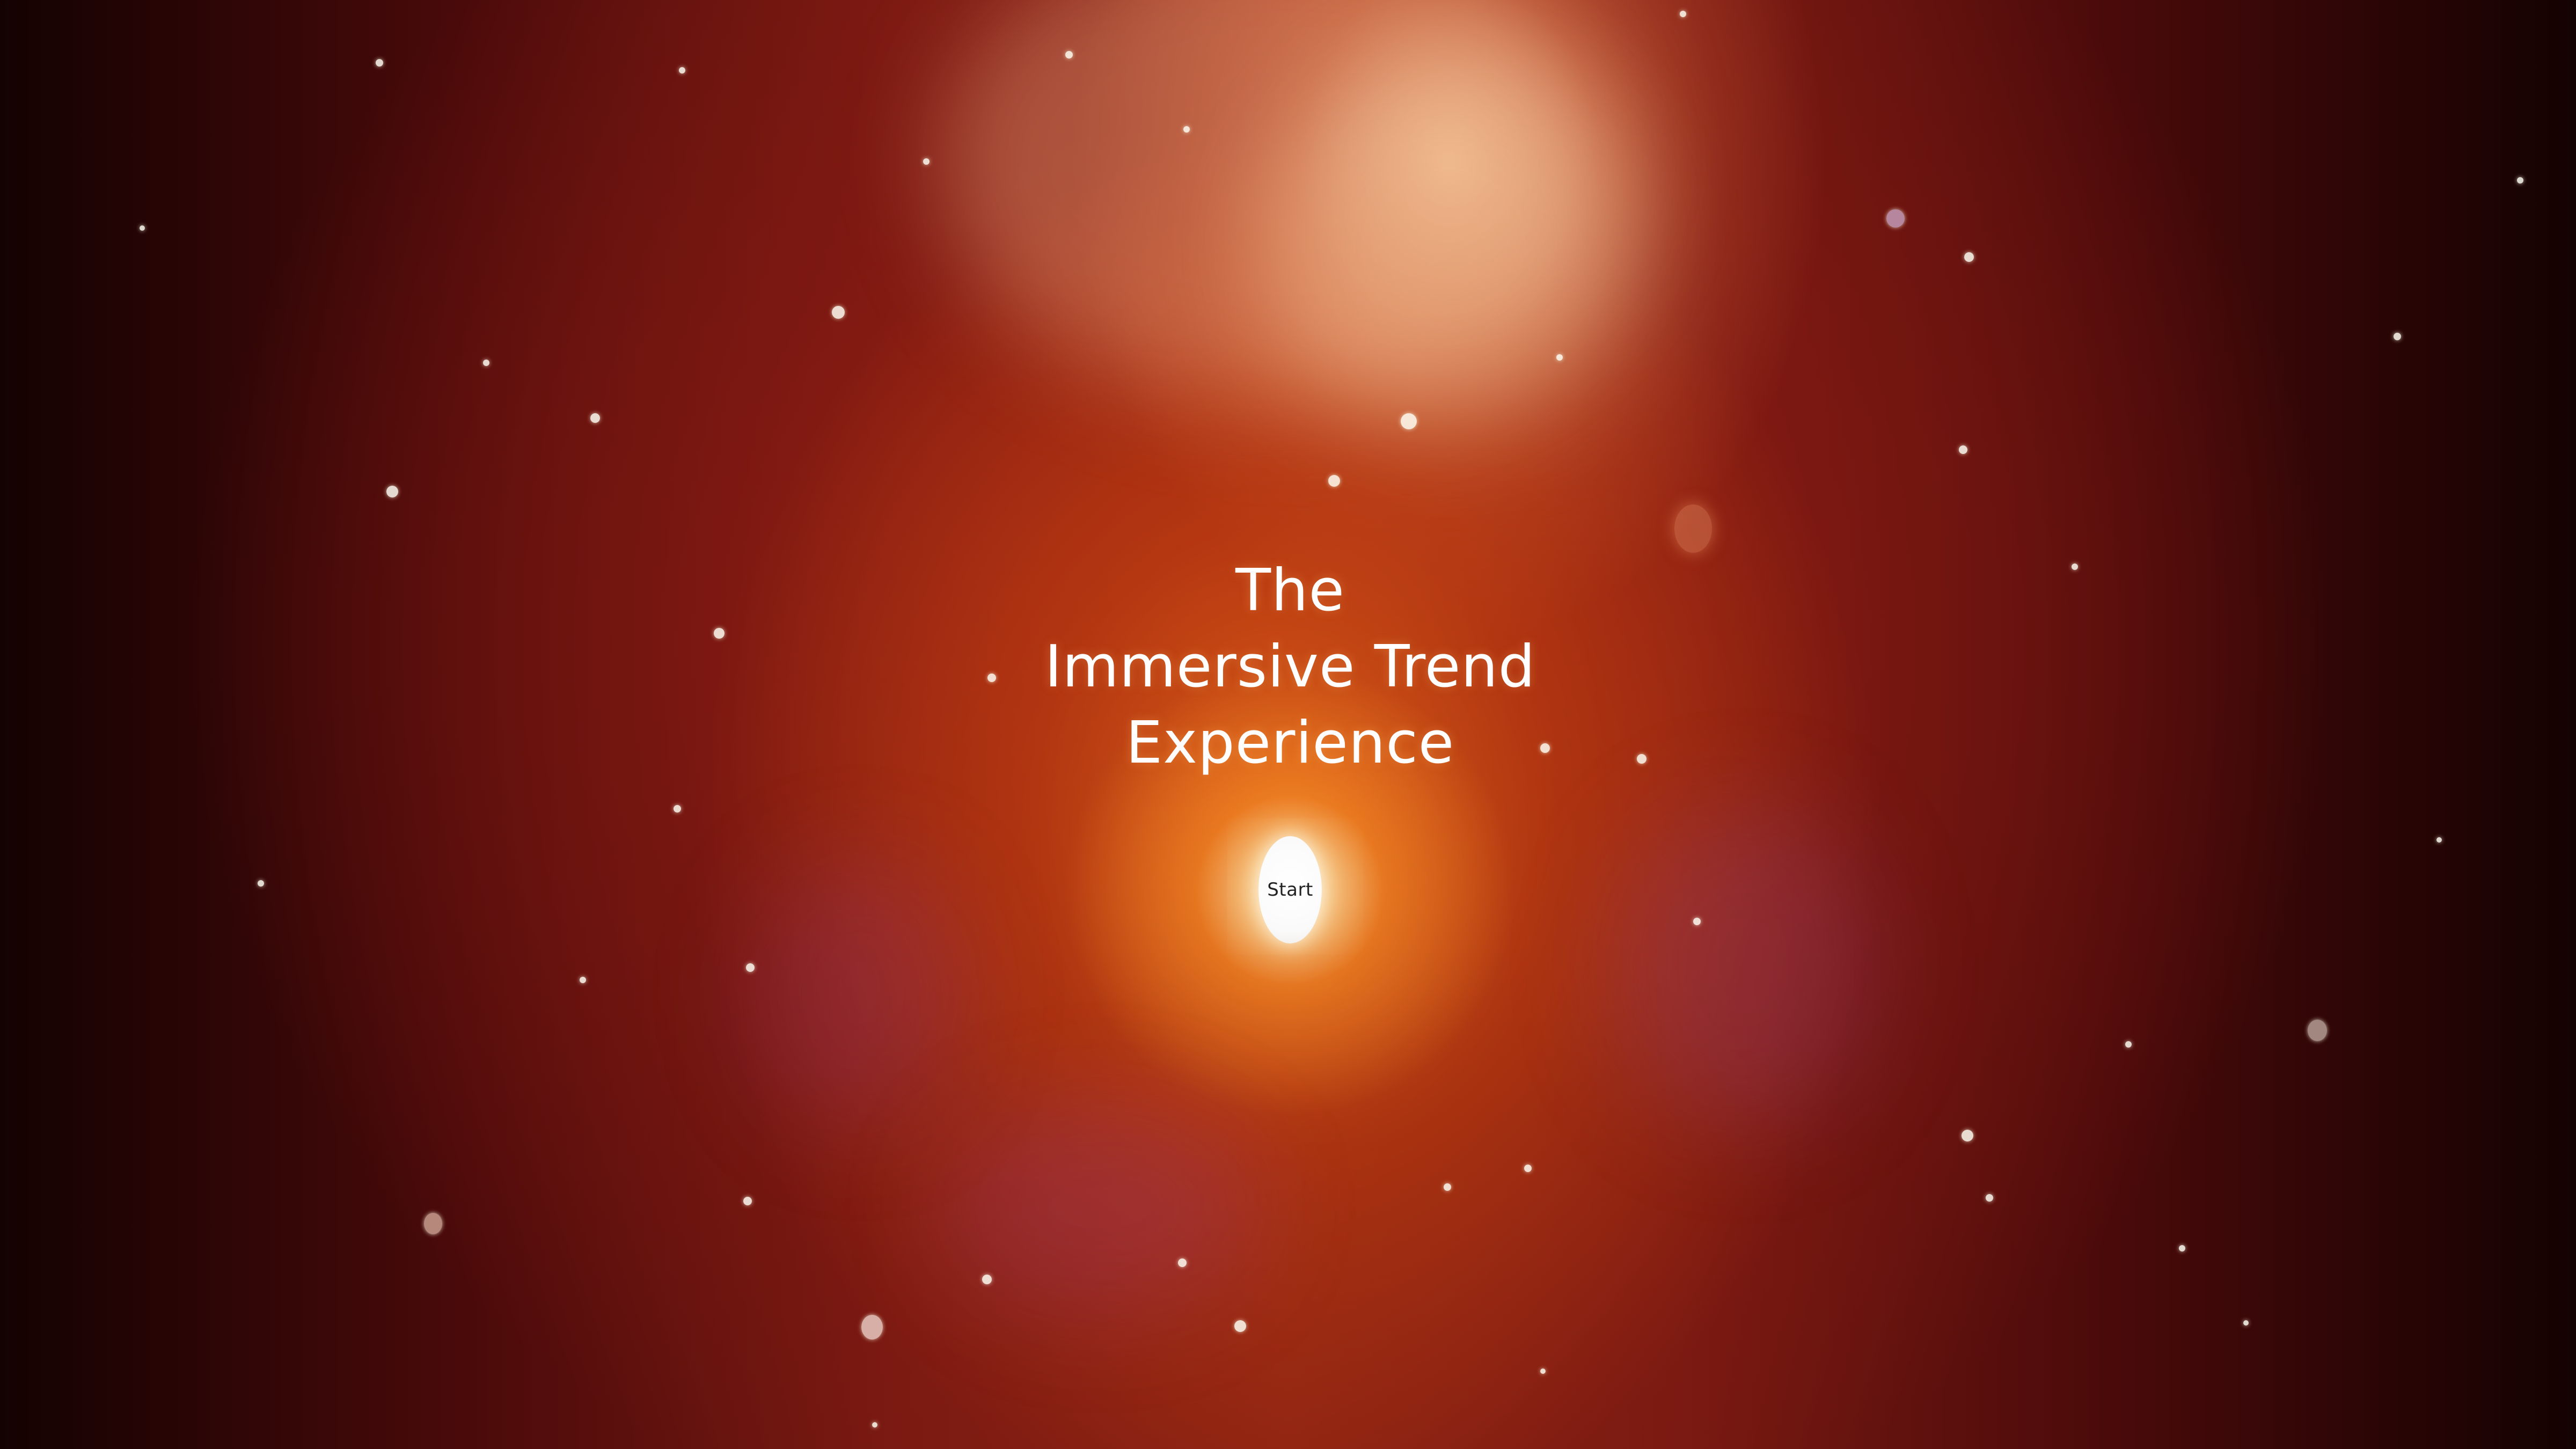  Describe the element at coordinates (1290, 667) in the screenshot. I see `page-title: The Immersive Trend Experience` at that location.